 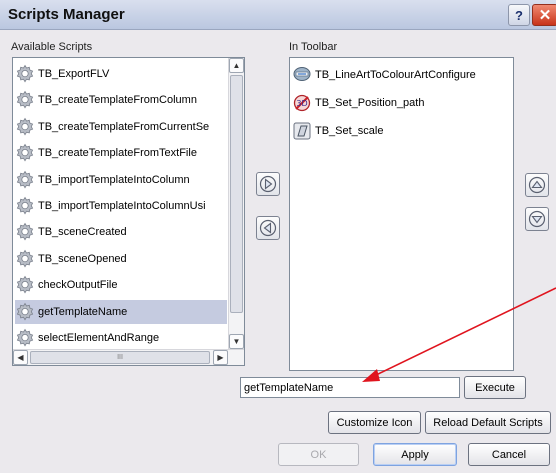 I want to click on available-script-item-label: TB_sceneCreated, so click(x=82, y=232).